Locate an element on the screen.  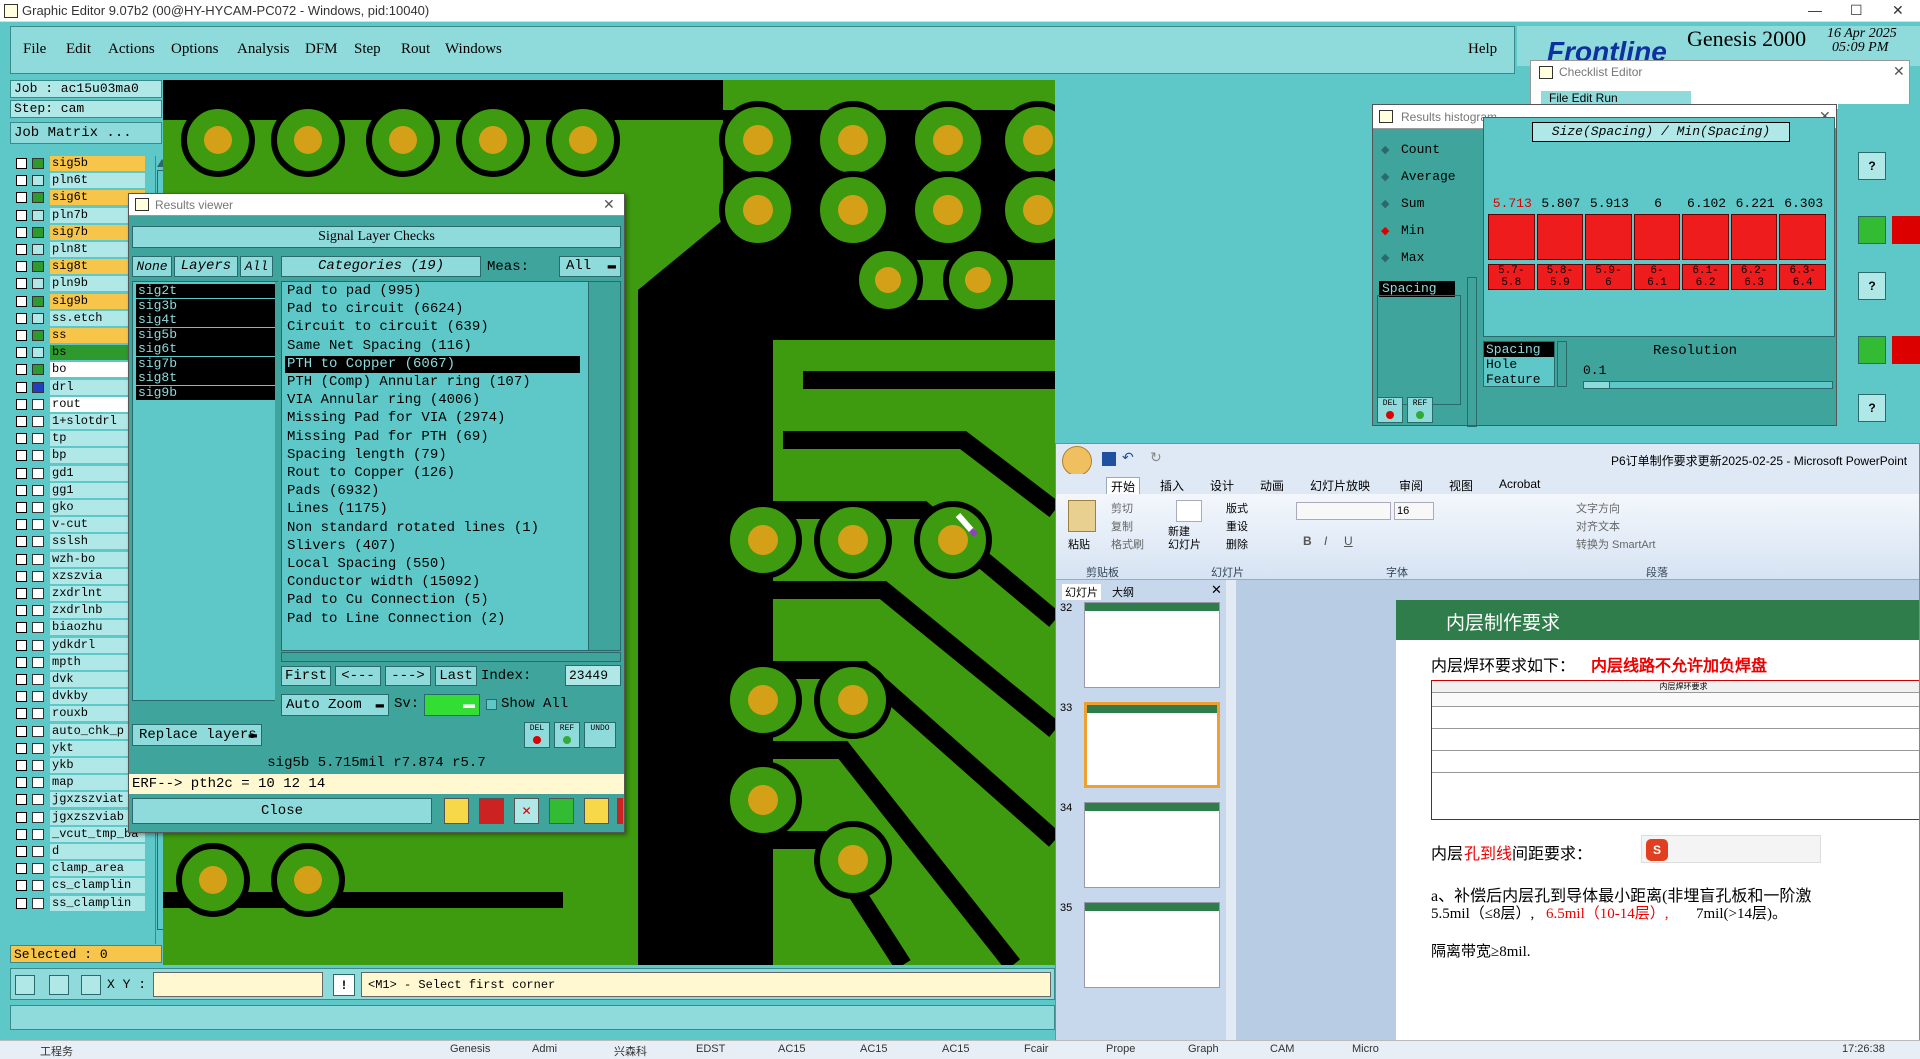
layer-row: zxdrlnb is located at coordinates (79, 611).